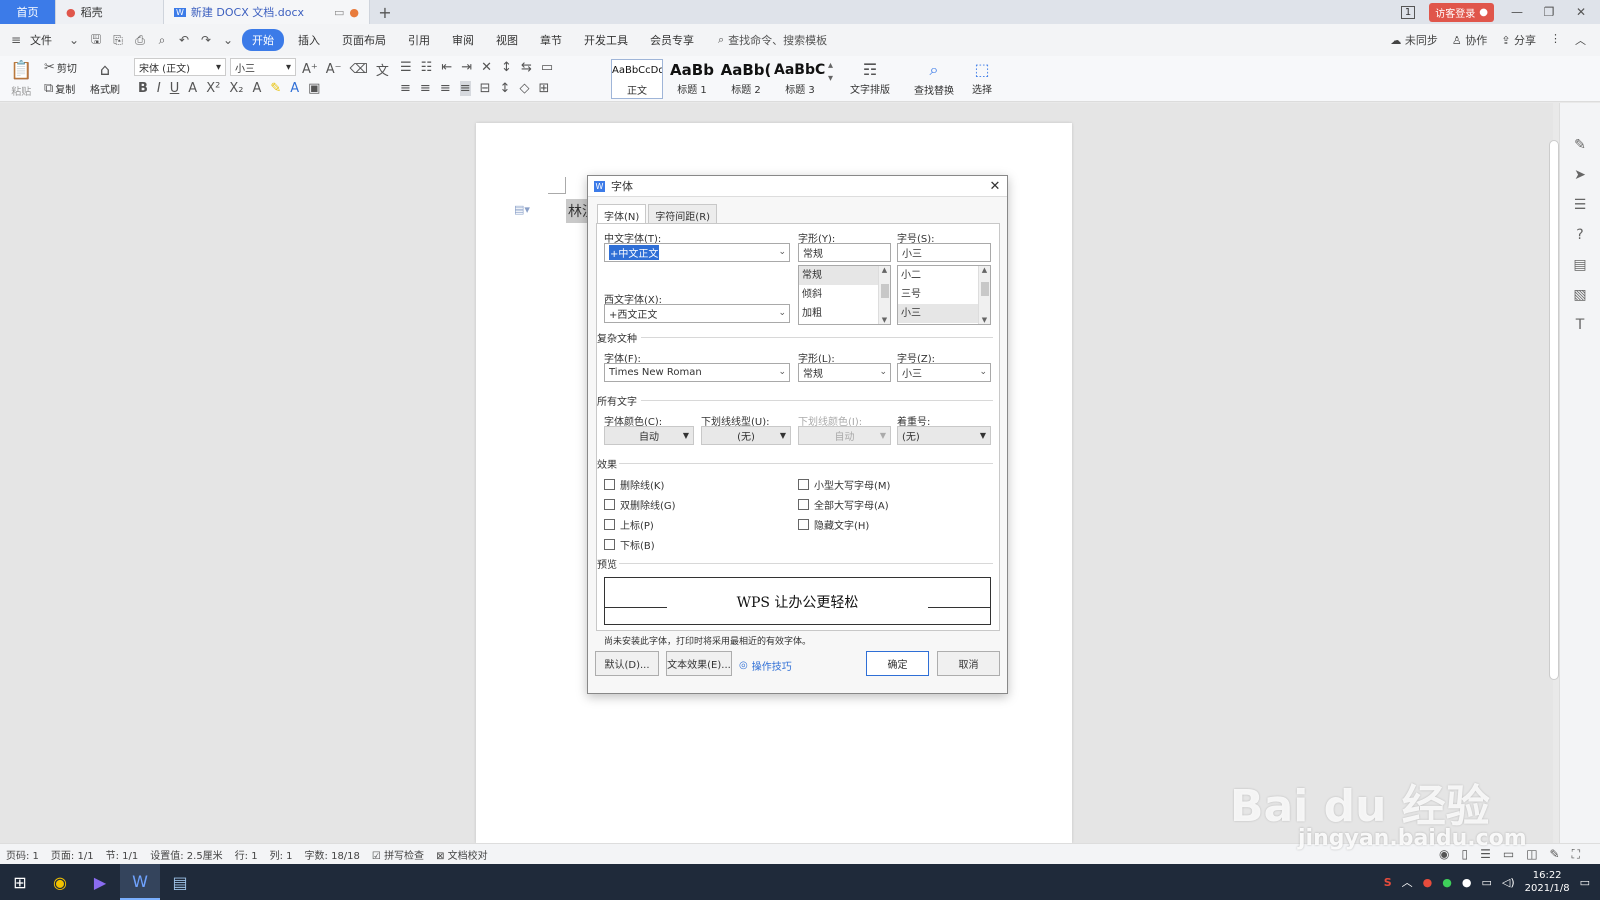  What do you see at coordinates (746, 435) in the screenshot?
I see `underline-type-select: (无) ▼` at bounding box center [746, 435].